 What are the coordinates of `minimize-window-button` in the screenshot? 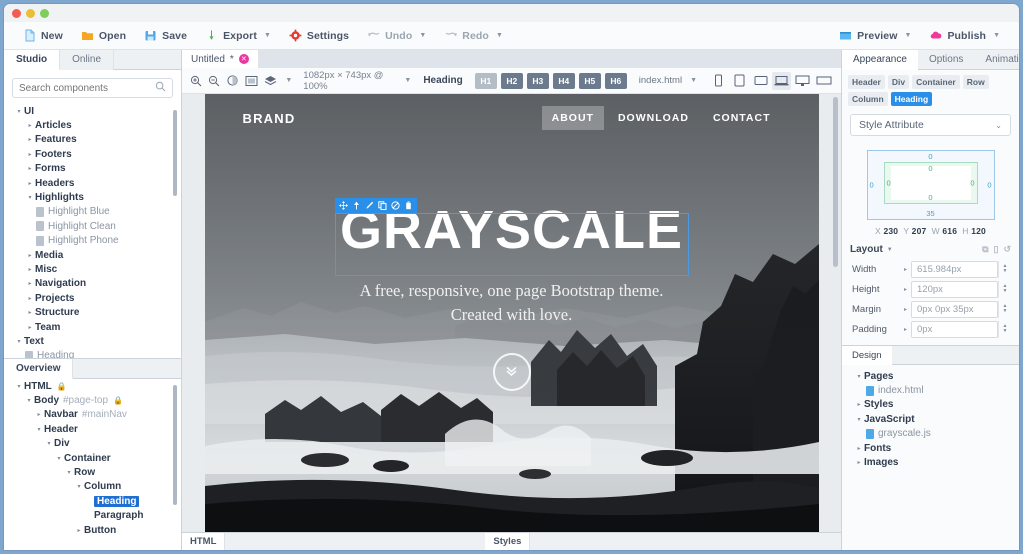 It's located at (30, 13).